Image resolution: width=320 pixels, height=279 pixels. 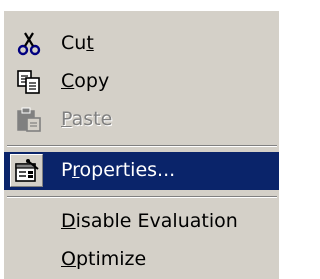 What do you see at coordinates (28, 82) in the screenshot?
I see `copy-icon` at bounding box center [28, 82].